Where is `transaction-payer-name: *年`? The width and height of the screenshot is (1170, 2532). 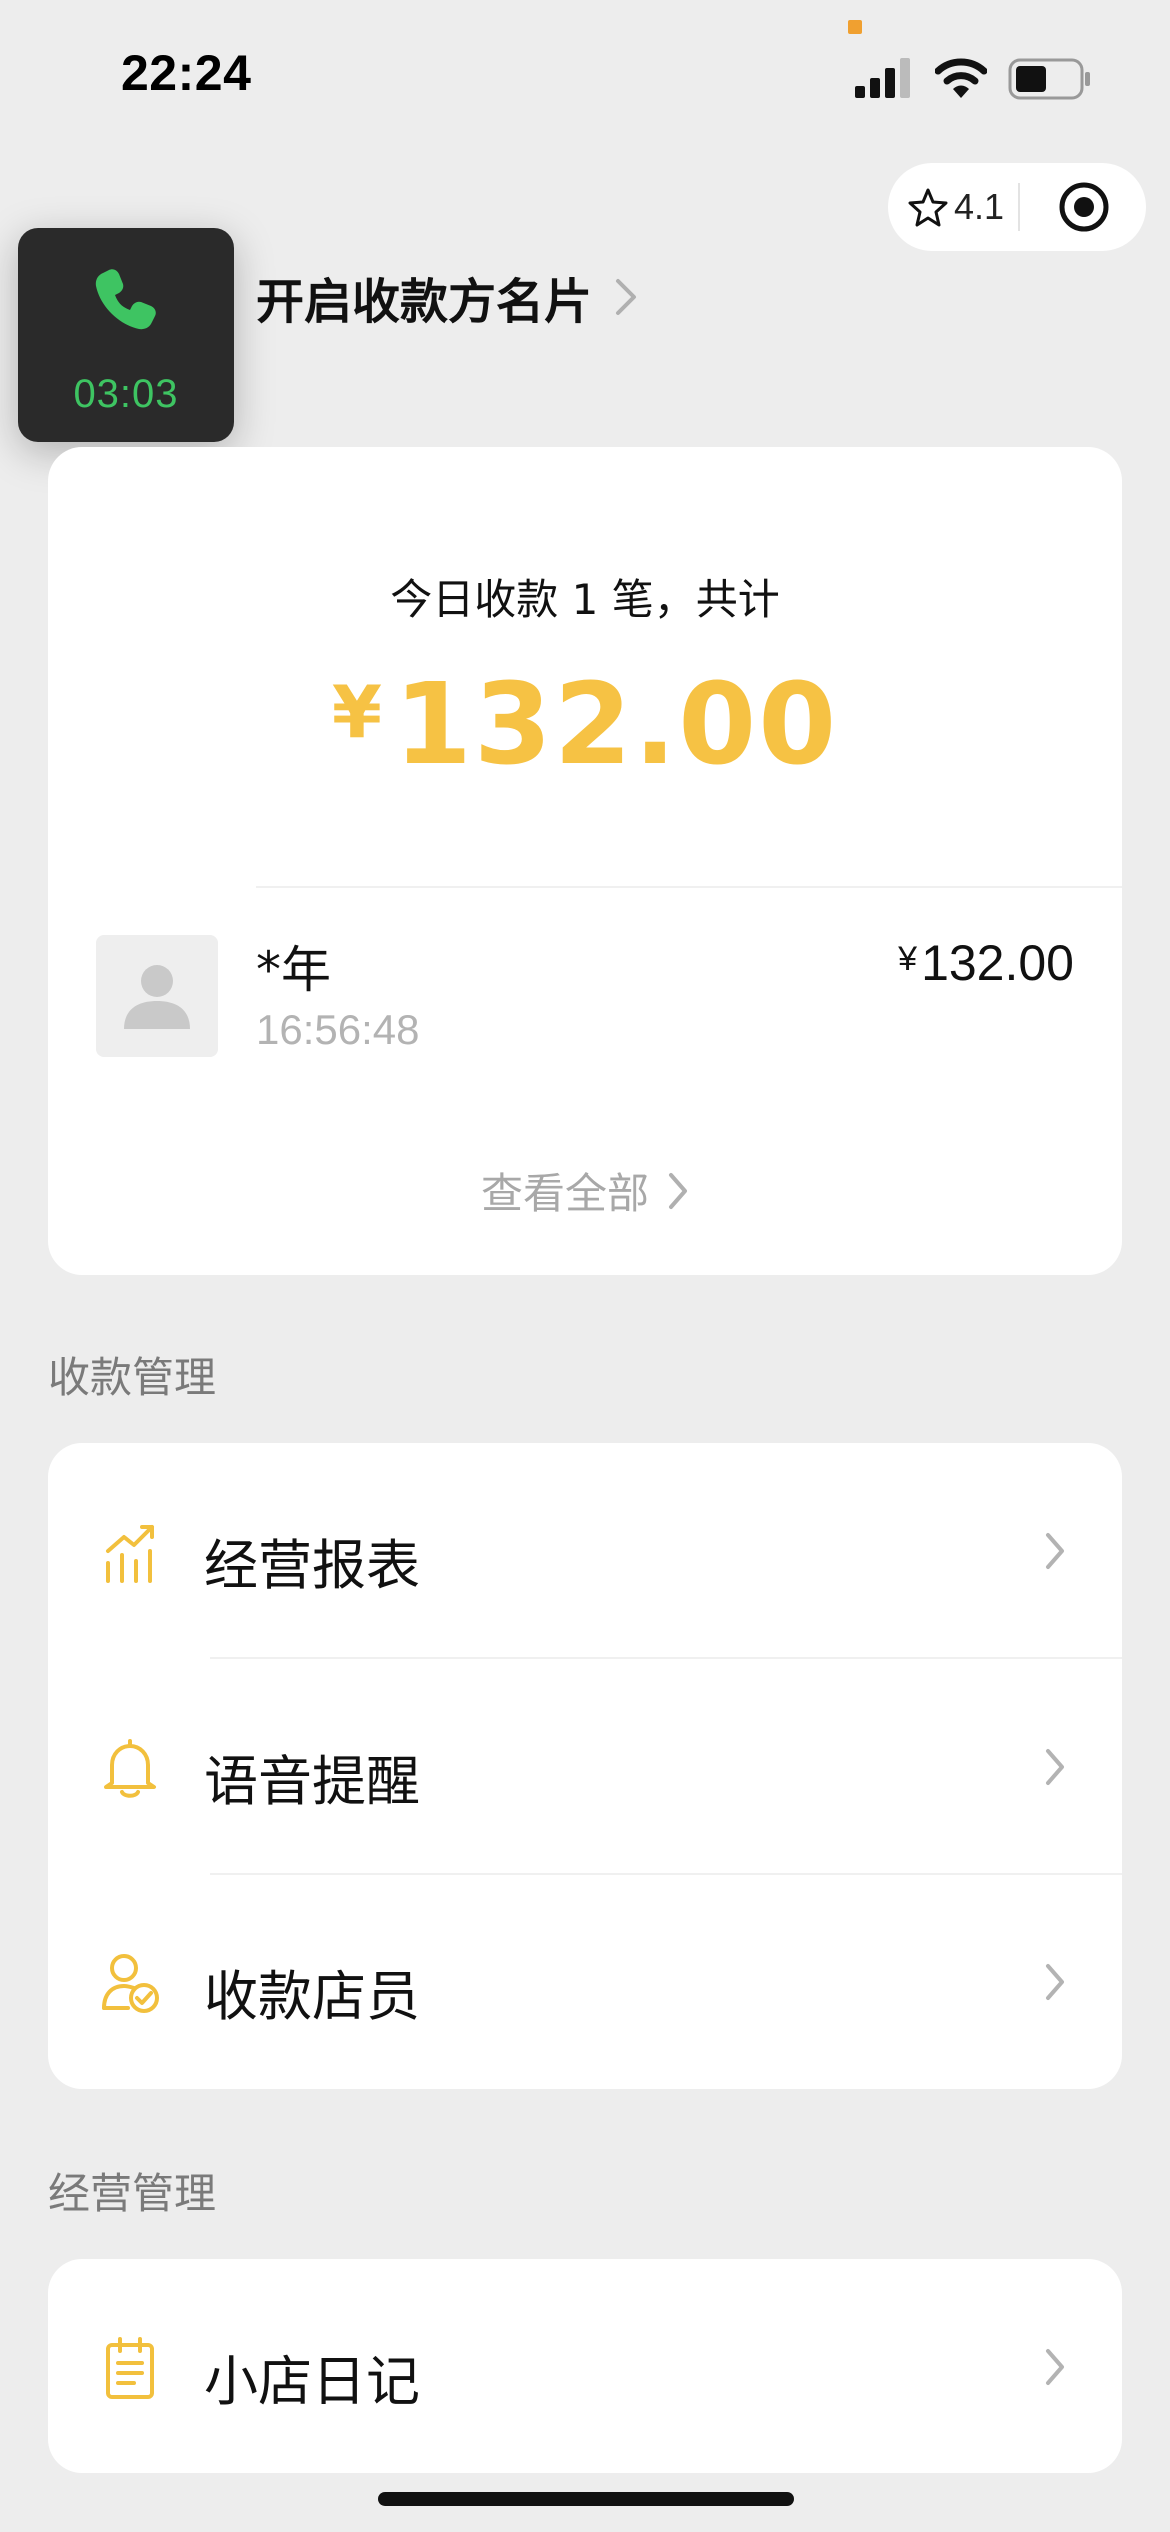
transaction-payer-name: *年 is located at coordinates (293, 970).